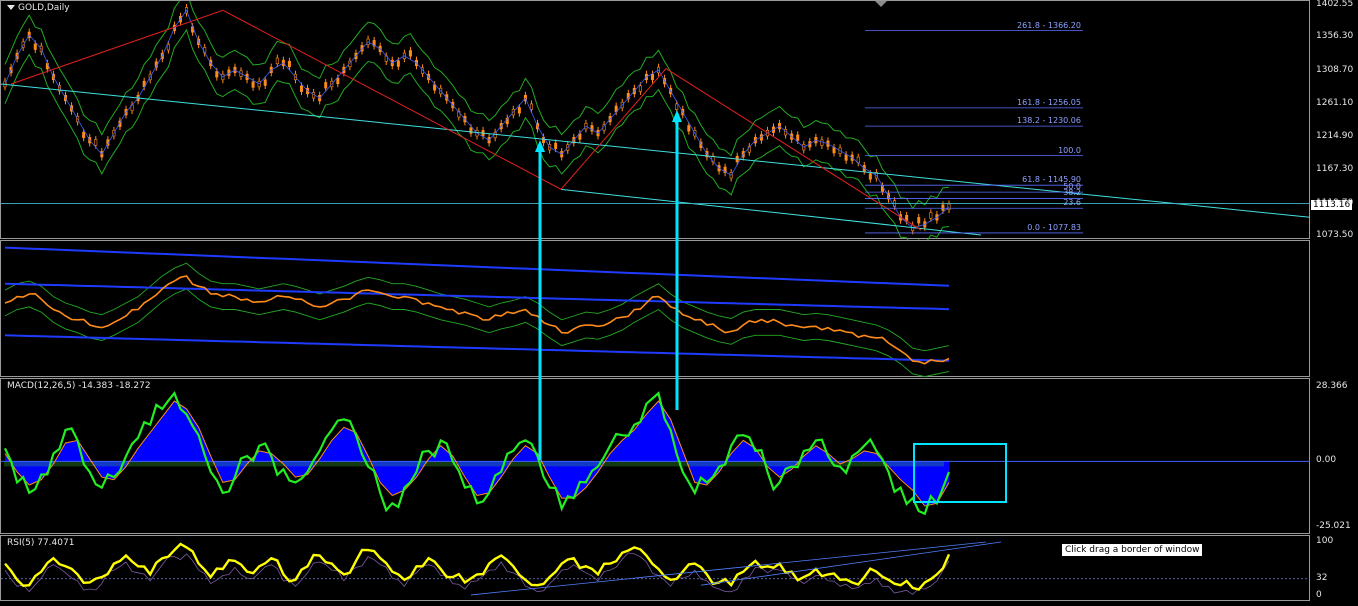  Describe the element at coordinates (1322, 577) in the screenshot. I see `y-tick-label: 32` at that location.